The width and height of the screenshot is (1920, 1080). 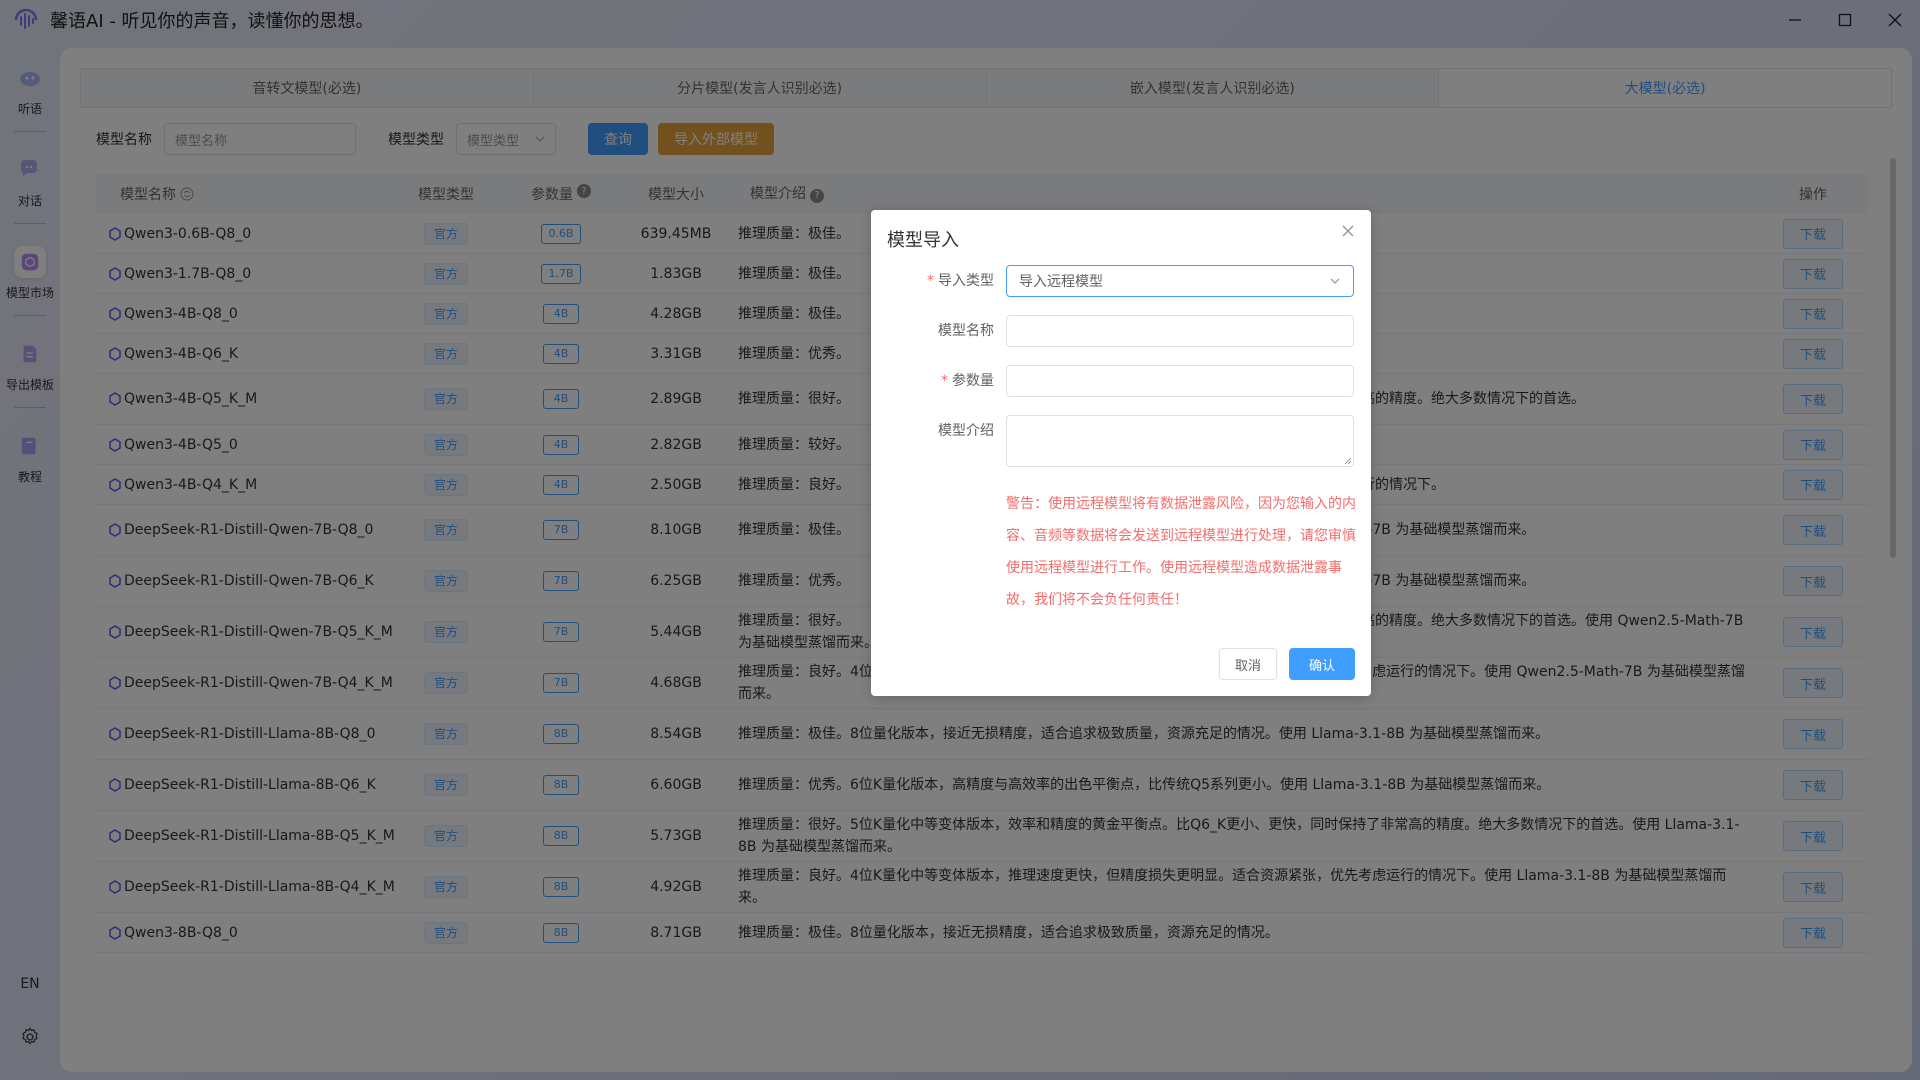 I want to click on intro-textarea, so click(x=1180, y=441).